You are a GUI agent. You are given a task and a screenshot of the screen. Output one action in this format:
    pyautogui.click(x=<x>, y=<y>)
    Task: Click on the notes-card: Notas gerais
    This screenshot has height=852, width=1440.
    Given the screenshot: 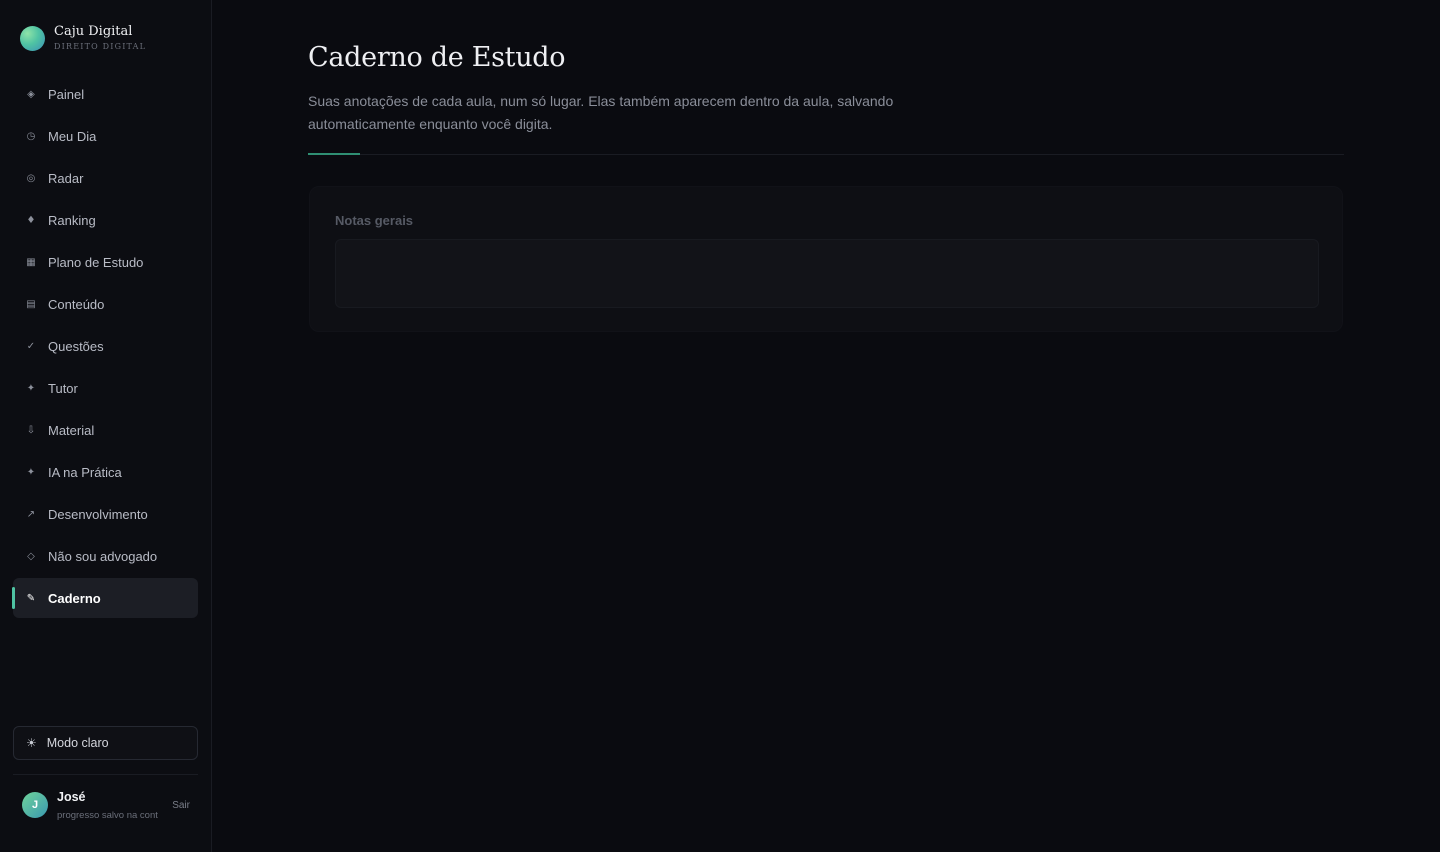 What is the action you would take?
    pyautogui.click(x=826, y=259)
    